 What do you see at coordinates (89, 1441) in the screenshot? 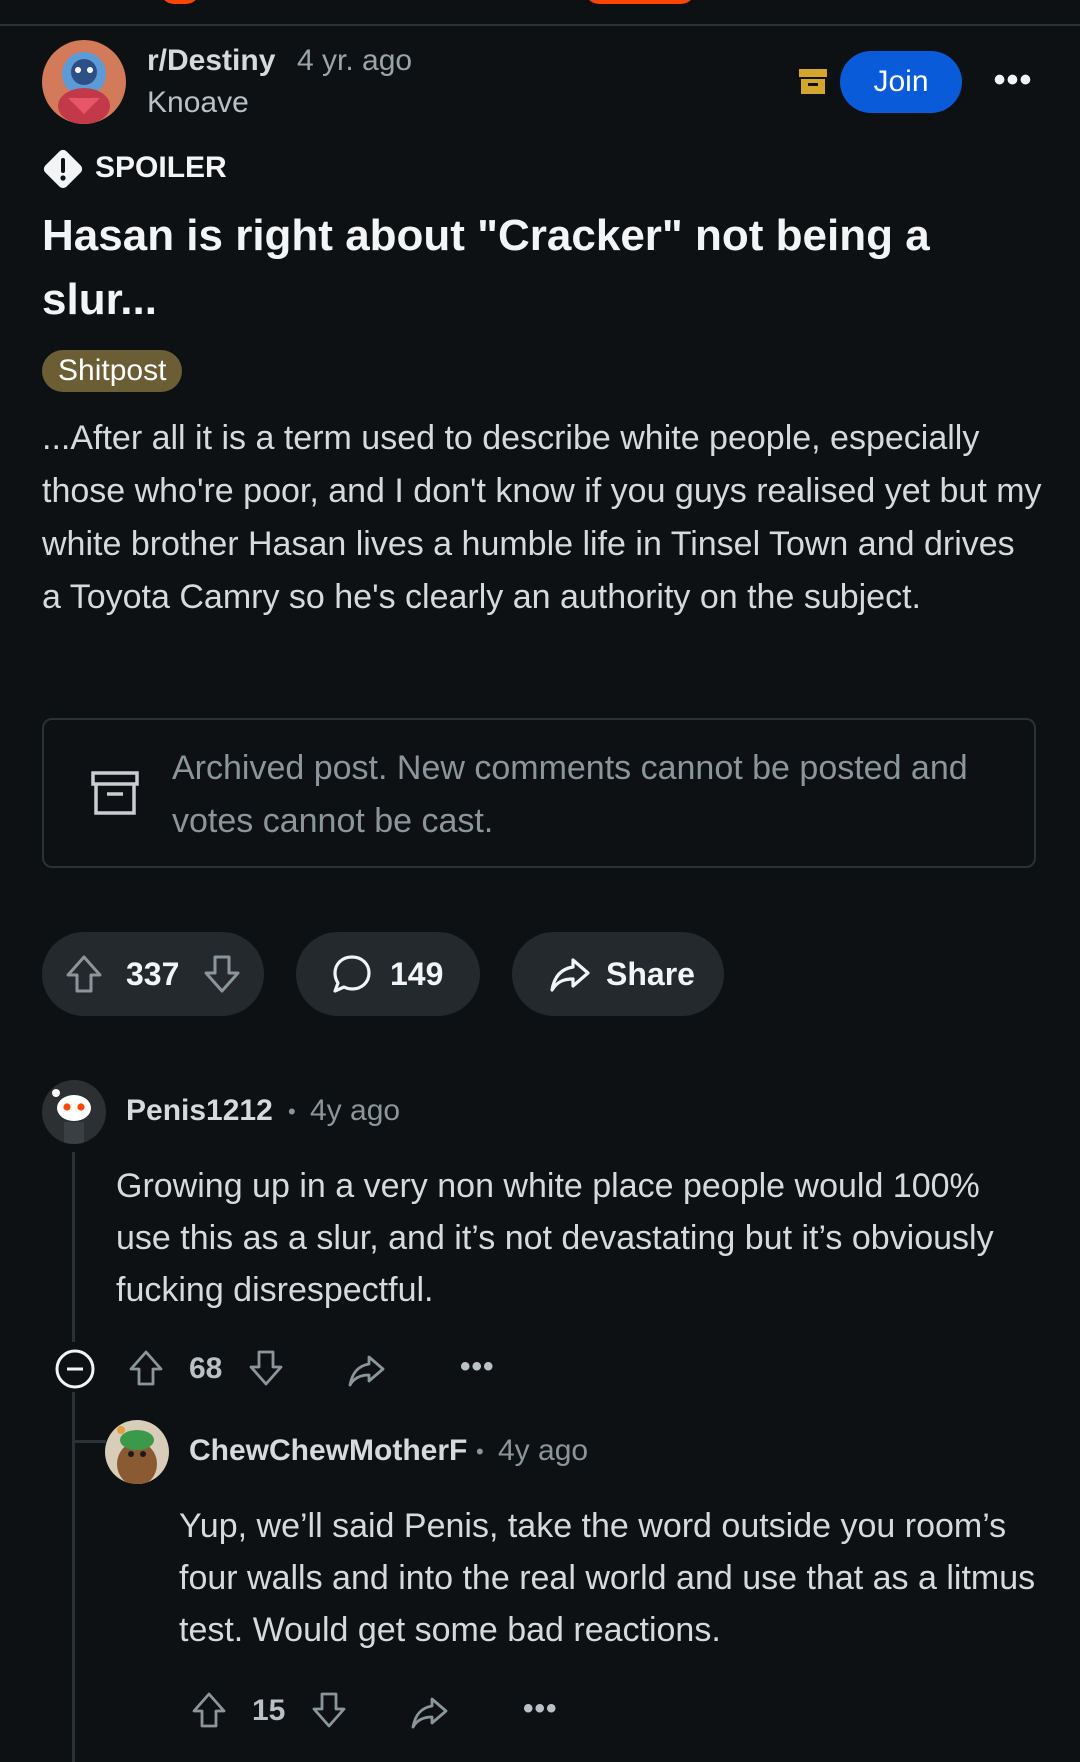
I see `thread-branch` at bounding box center [89, 1441].